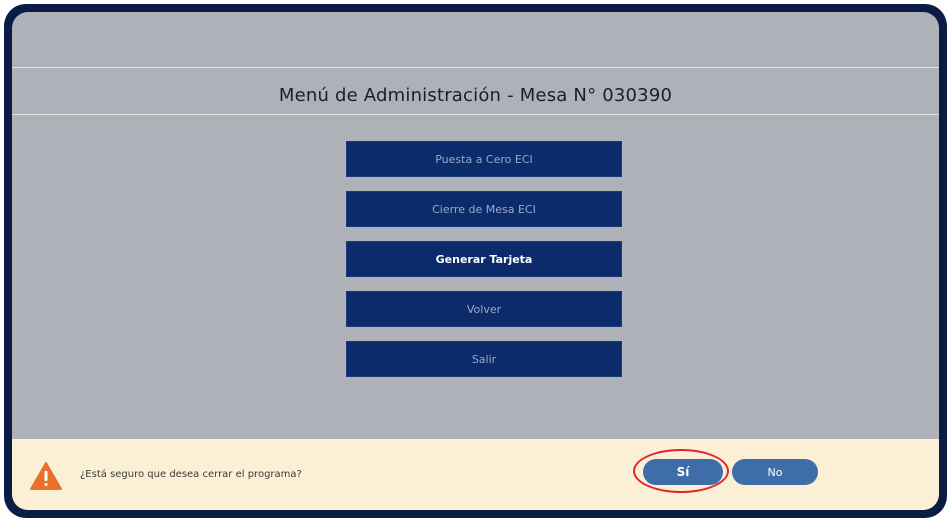 This screenshot has height=522, width=951. I want to click on page-title: Menú de Administración - Mesa N° 030390, so click(475, 95).